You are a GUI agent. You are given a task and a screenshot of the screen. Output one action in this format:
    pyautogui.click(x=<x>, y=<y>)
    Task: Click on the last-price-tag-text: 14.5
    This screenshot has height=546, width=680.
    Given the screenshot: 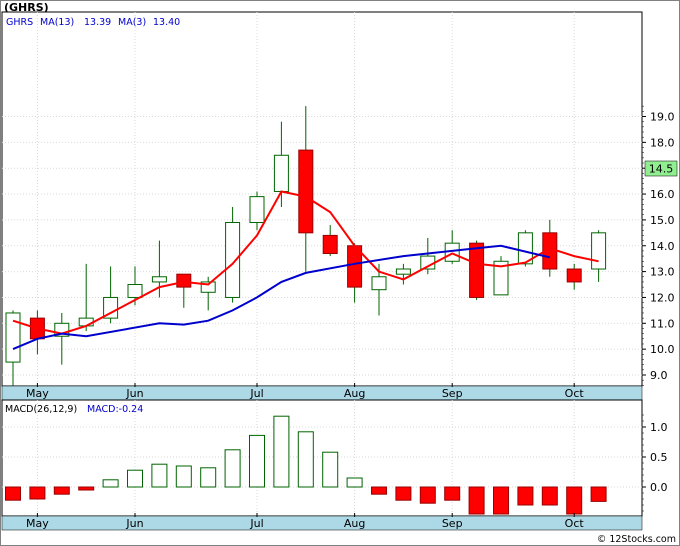 What is the action you would take?
    pyautogui.click(x=661, y=169)
    